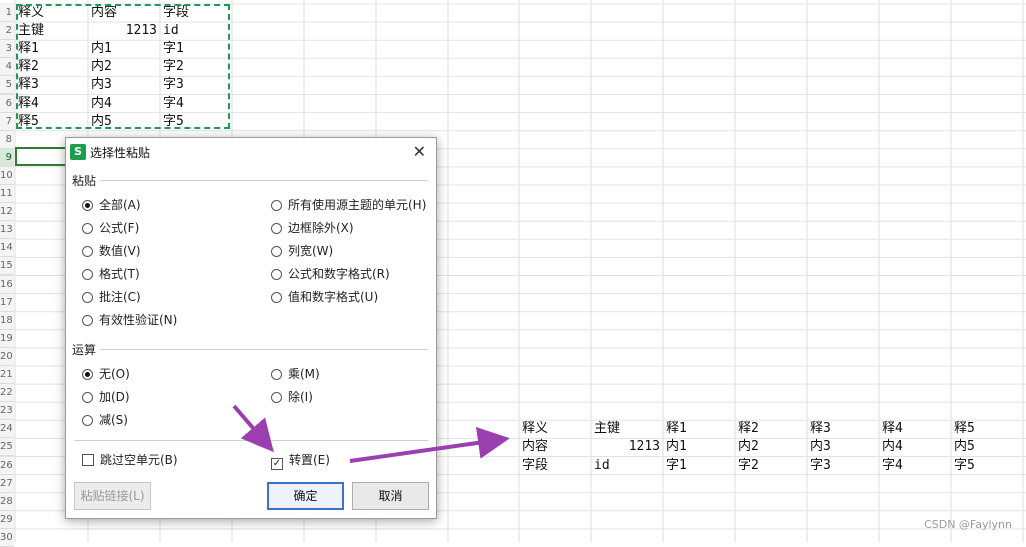 This screenshot has height=547, width=1026. I want to click on radio-option: 无(O), so click(106, 374).